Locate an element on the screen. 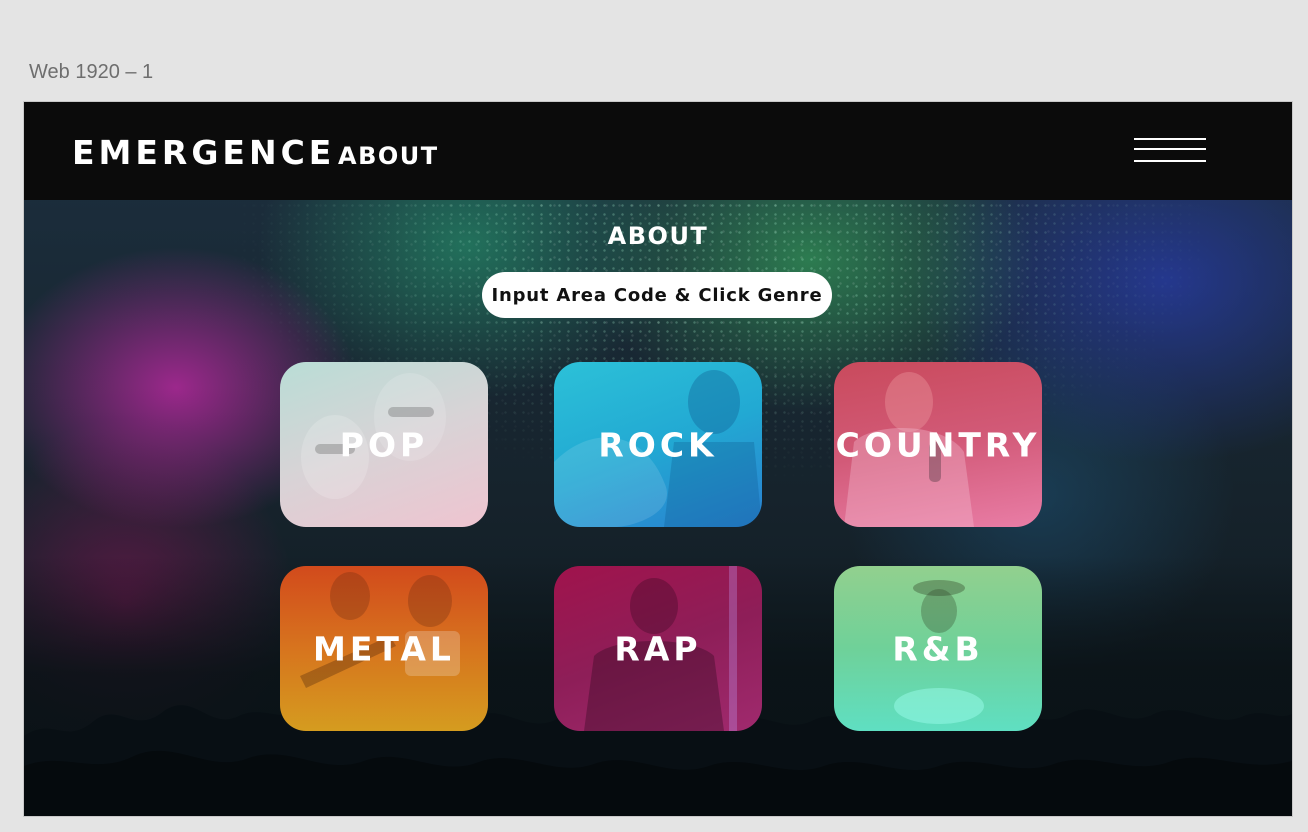 This screenshot has width=1308, height=832. genre-tile-metal: METAL is located at coordinates (384, 648).